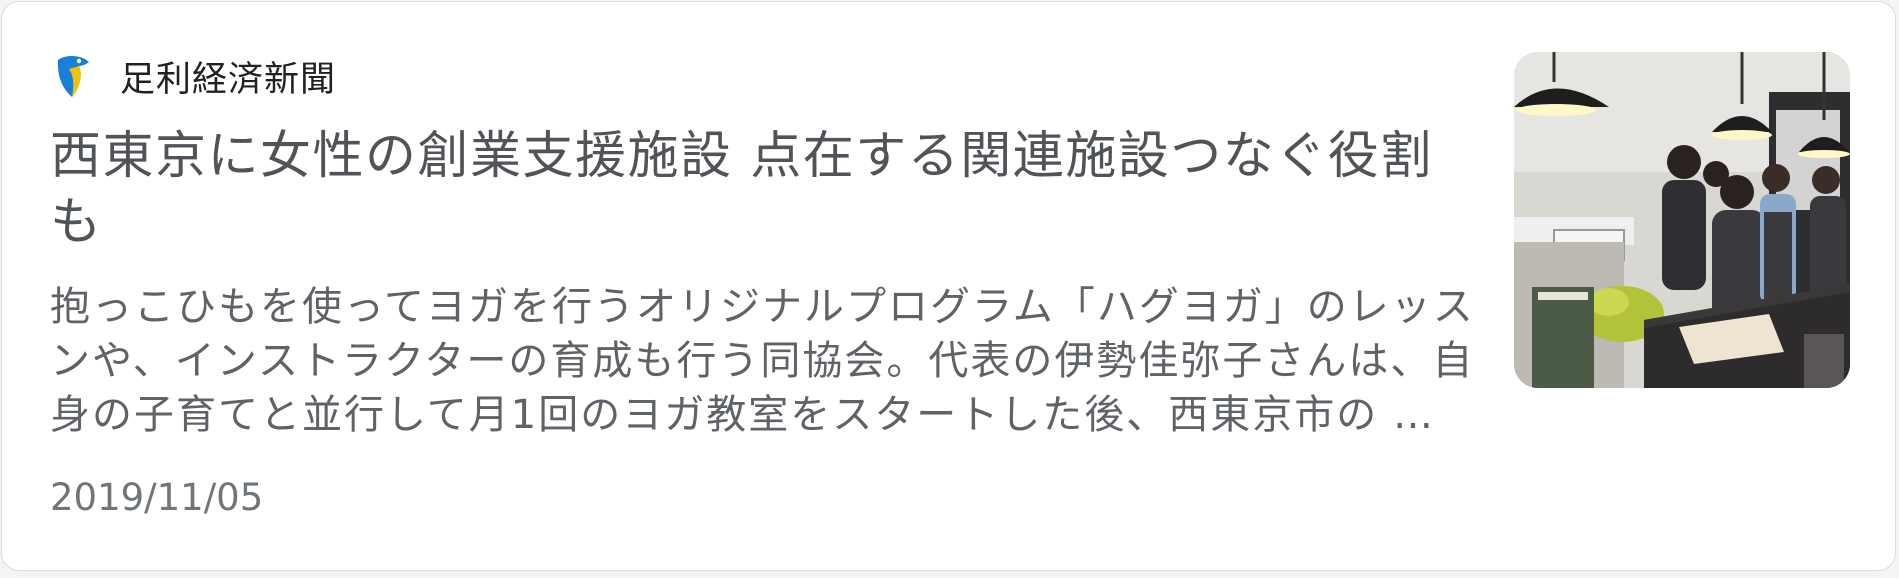 Image resolution: width=1899 pixels, height=578 pixels. I want to click on source-name: 足利経済新聞, so click(228, 76).